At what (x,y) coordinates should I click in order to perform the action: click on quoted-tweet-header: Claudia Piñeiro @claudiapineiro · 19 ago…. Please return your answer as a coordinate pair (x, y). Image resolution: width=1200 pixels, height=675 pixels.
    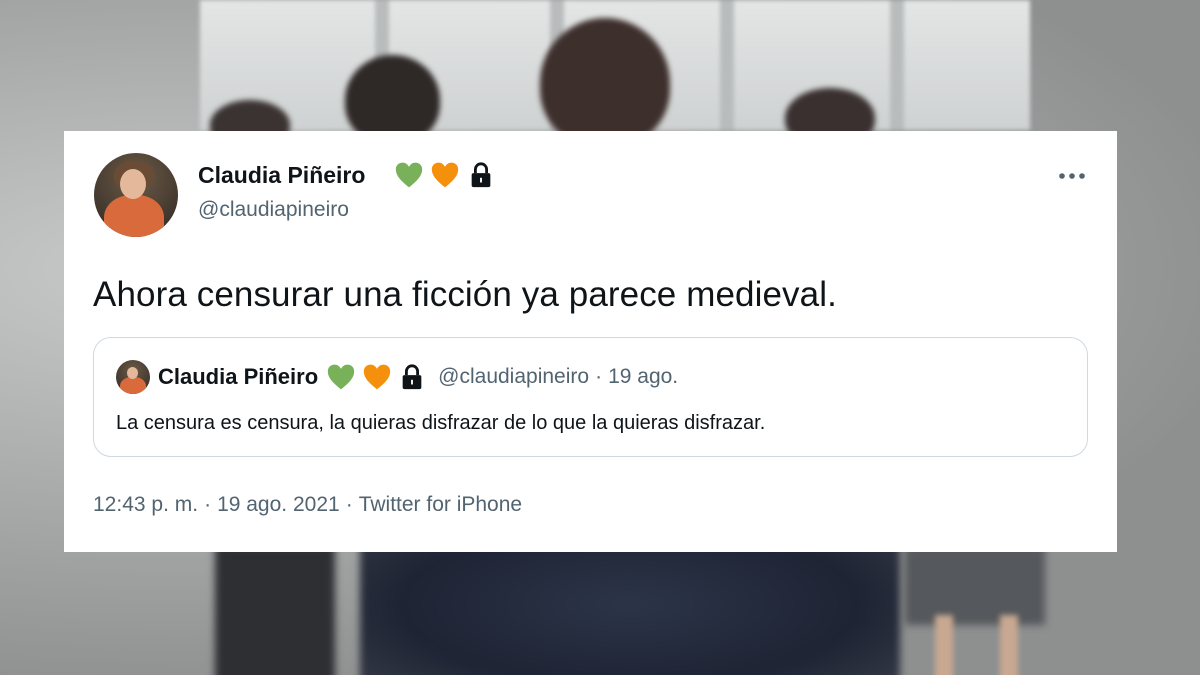
    Looking at the image, I should click on (418, 377).